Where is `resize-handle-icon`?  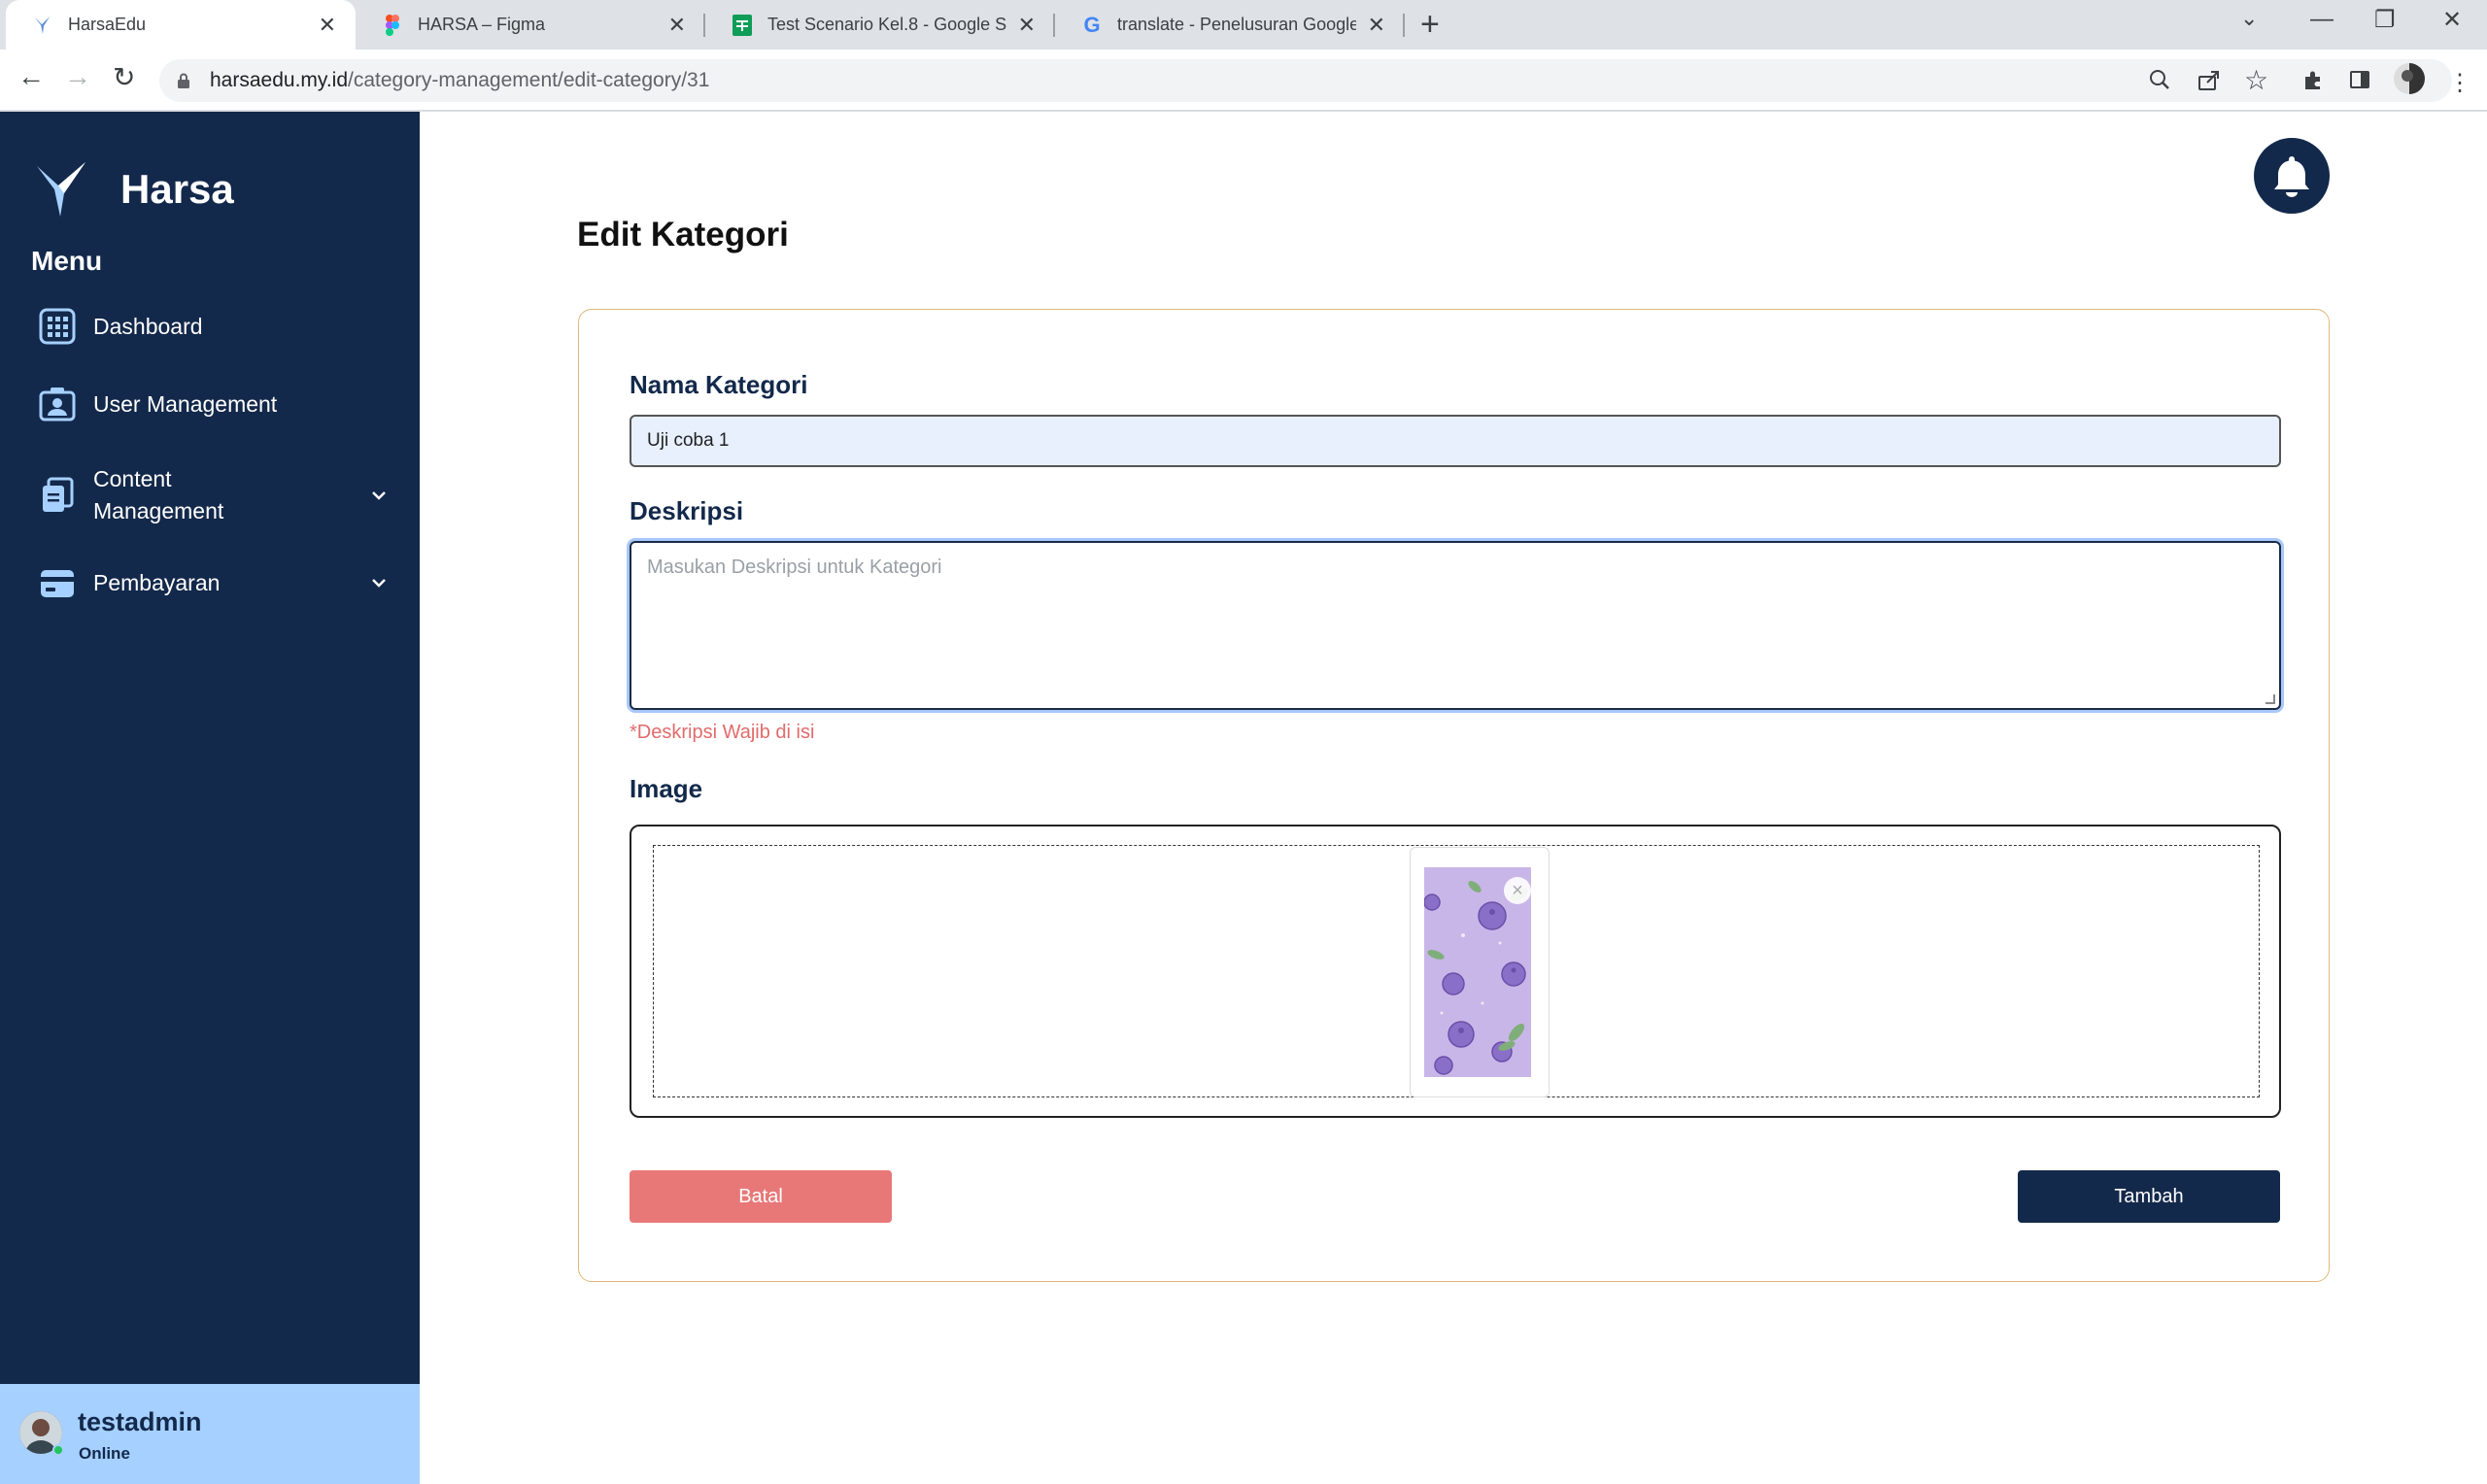 resize-handle-icon is located at coordinates (2270, 699).